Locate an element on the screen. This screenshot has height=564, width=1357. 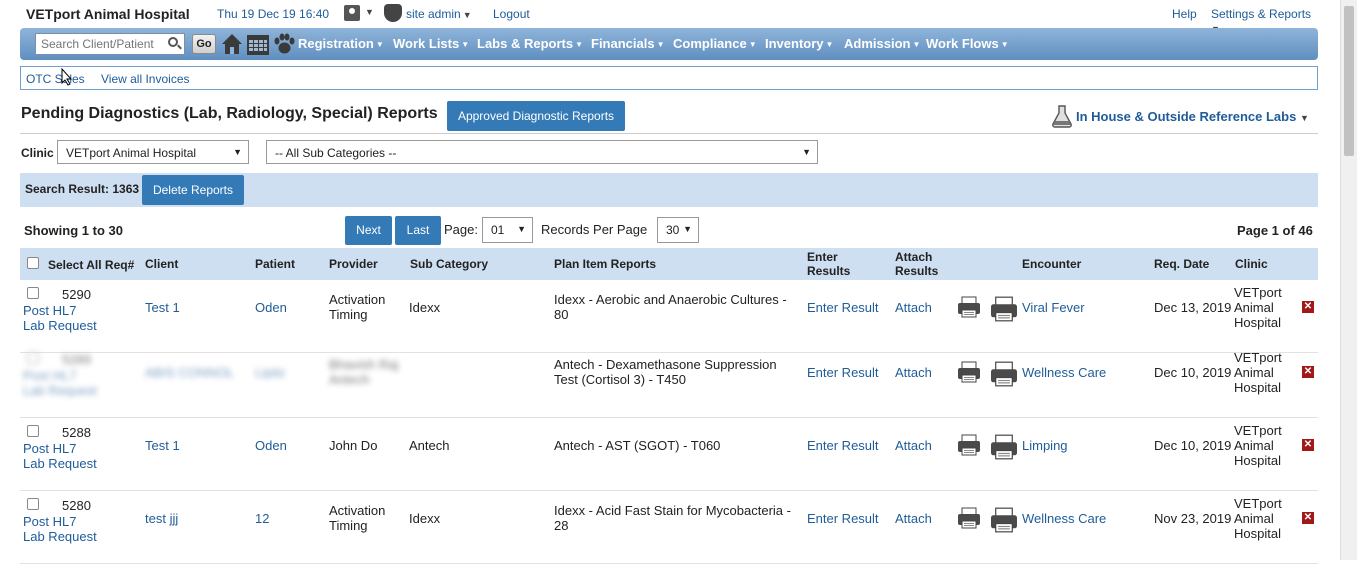
view-invoices-link: View all Invoices is located at coordinates (145, 79).